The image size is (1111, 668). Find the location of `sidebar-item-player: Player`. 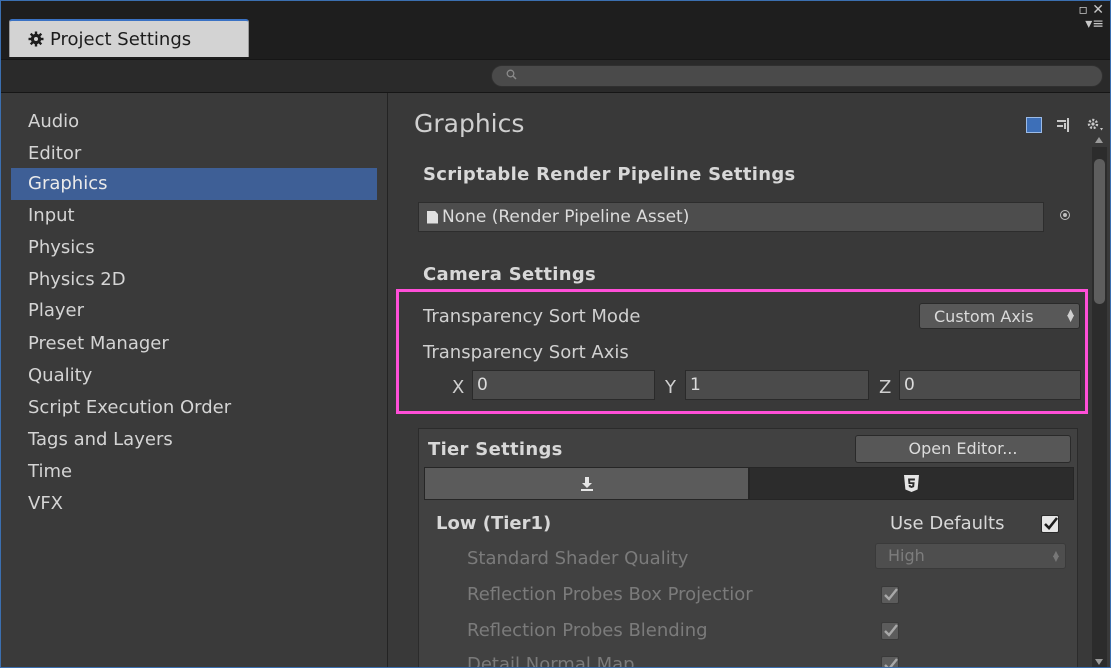

sidebar-item-player: Player is located at coordinates (194, 311).